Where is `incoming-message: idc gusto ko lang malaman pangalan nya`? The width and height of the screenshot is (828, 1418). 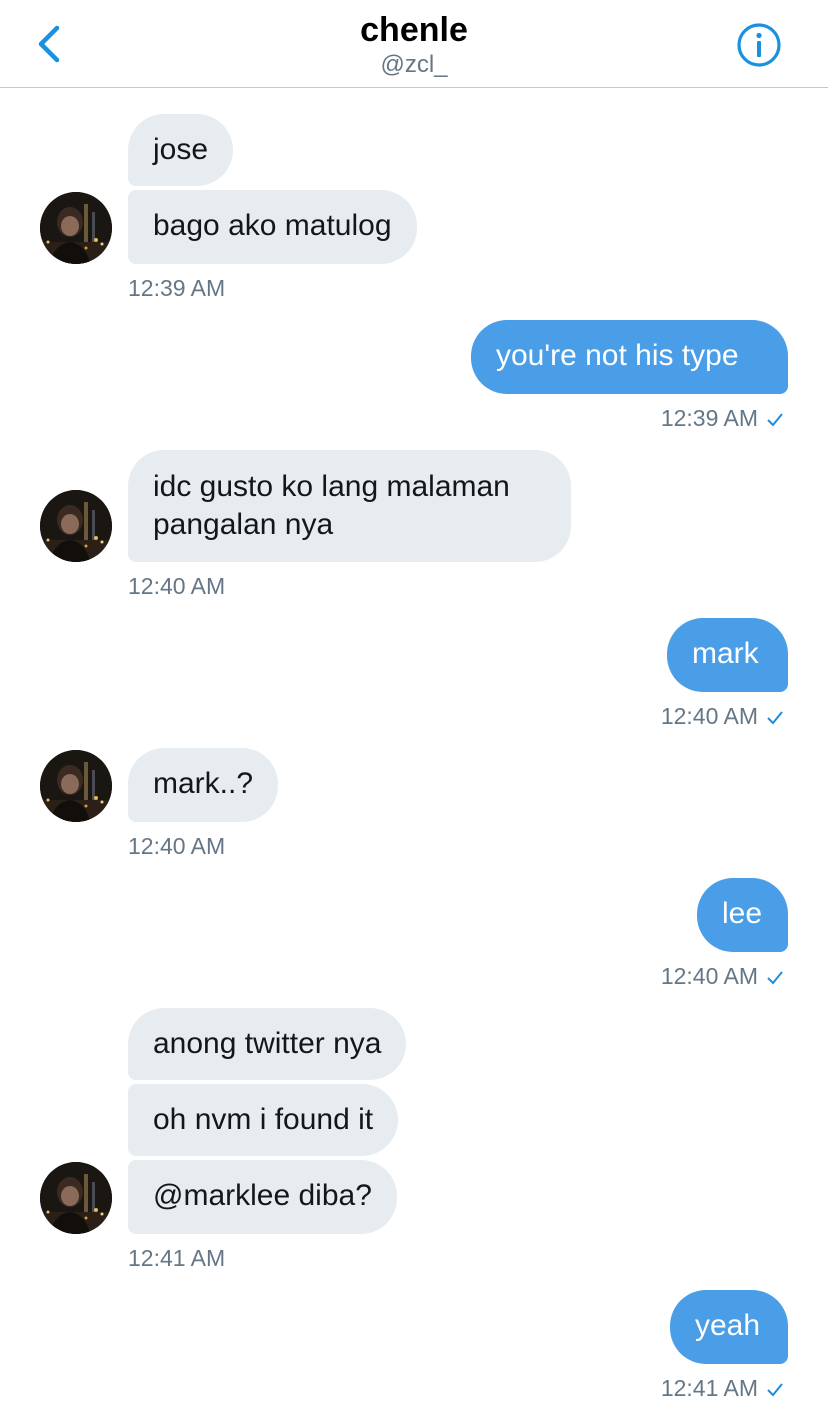
incoming-message: idc gusto ko lang malaman pangalan nya is located at coordinates (349, 506).